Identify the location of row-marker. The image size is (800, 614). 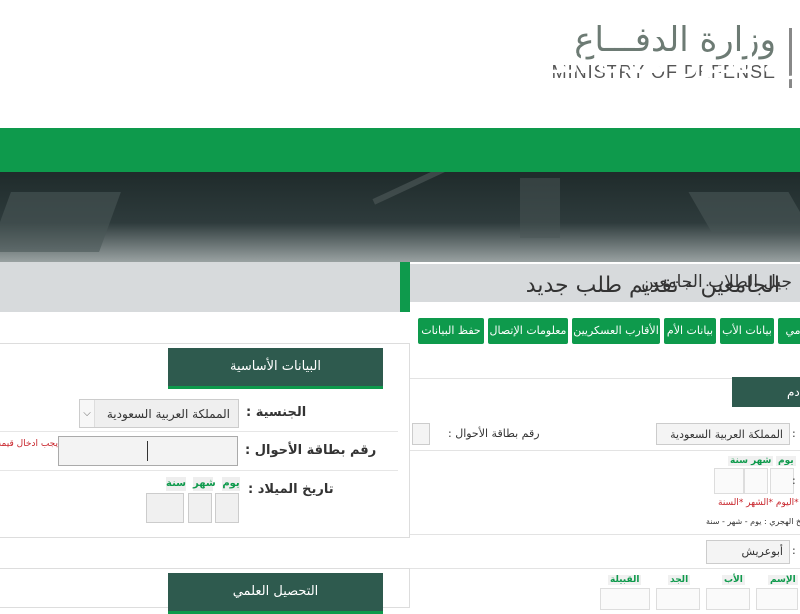
(421, 434).